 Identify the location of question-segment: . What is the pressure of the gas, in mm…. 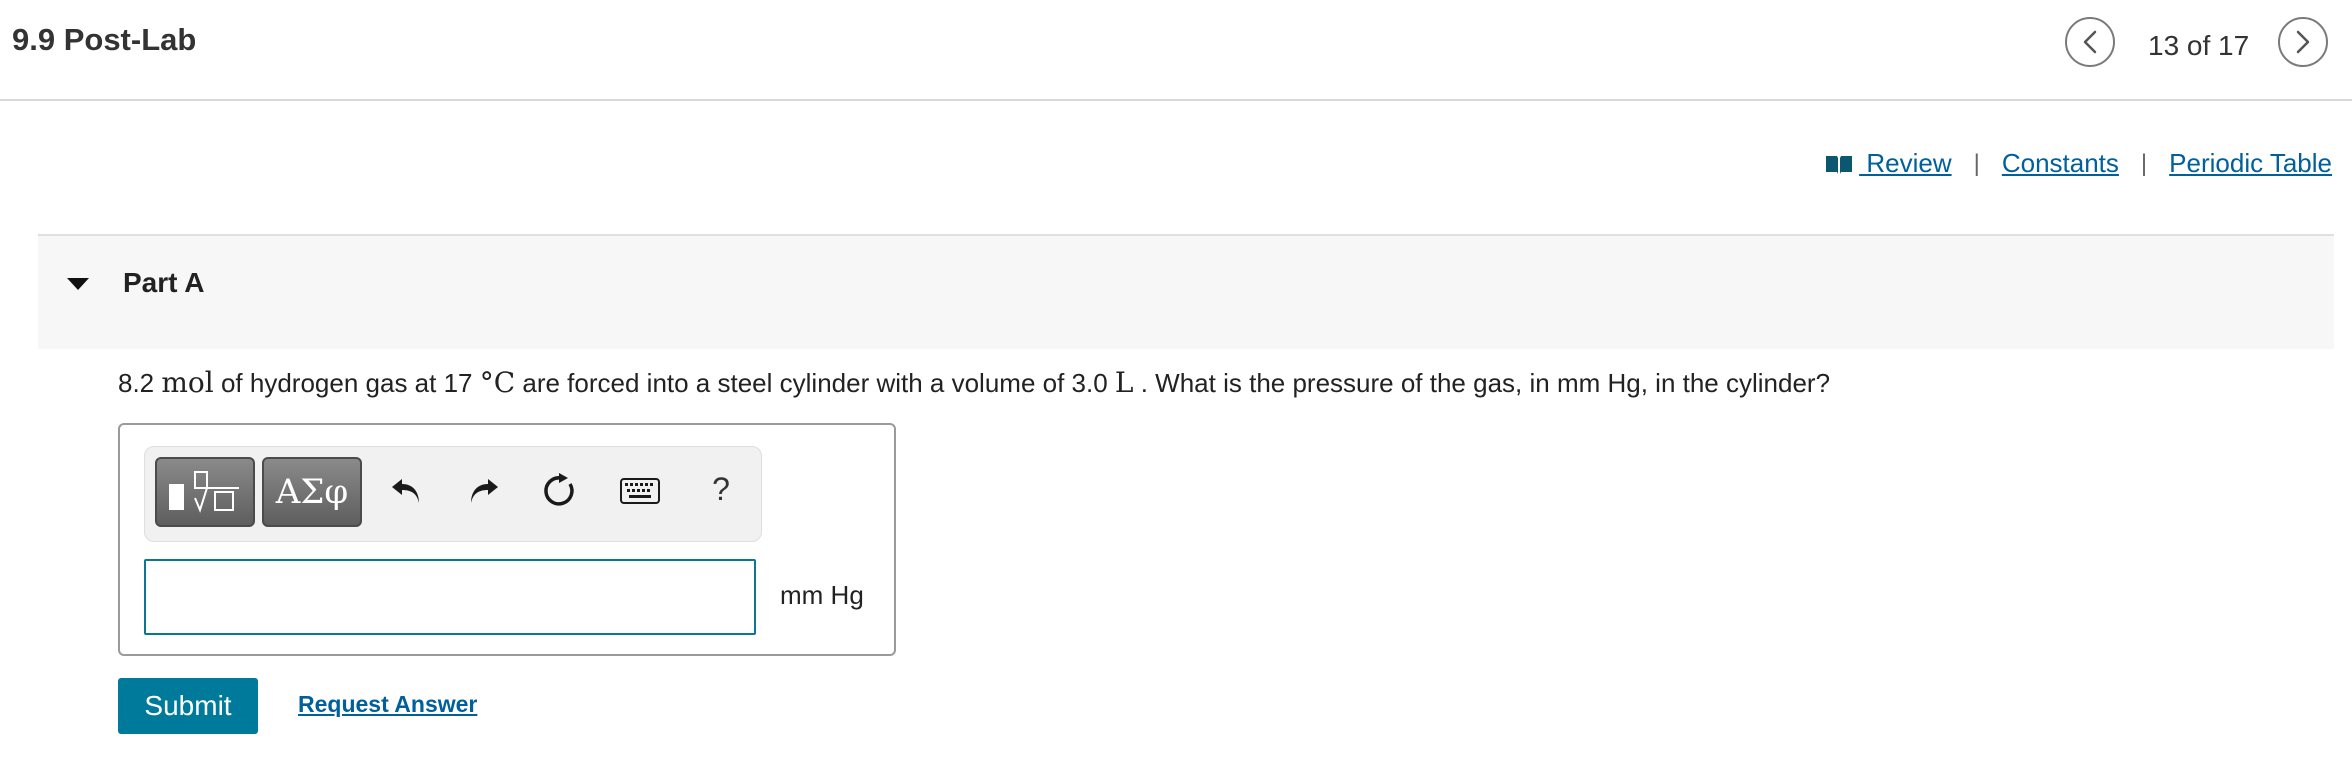
(1482, 383).